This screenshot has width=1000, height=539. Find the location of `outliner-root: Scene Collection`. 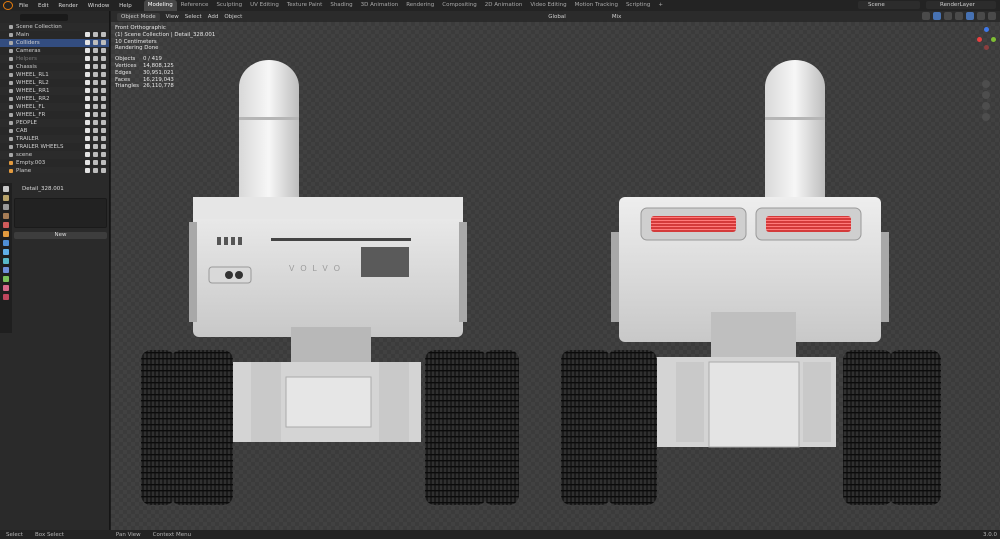

outliner-root: Scene Collection is located at coordinates (54, 27).